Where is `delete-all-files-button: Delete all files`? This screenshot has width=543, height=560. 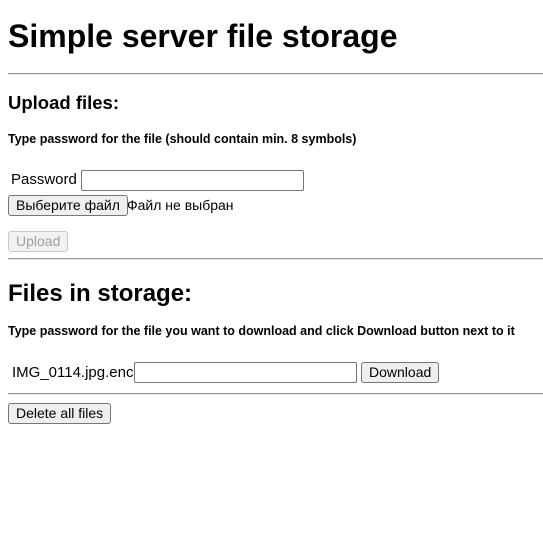
delete-all-files-button: Delete all files is located at coordinates (60, 413).